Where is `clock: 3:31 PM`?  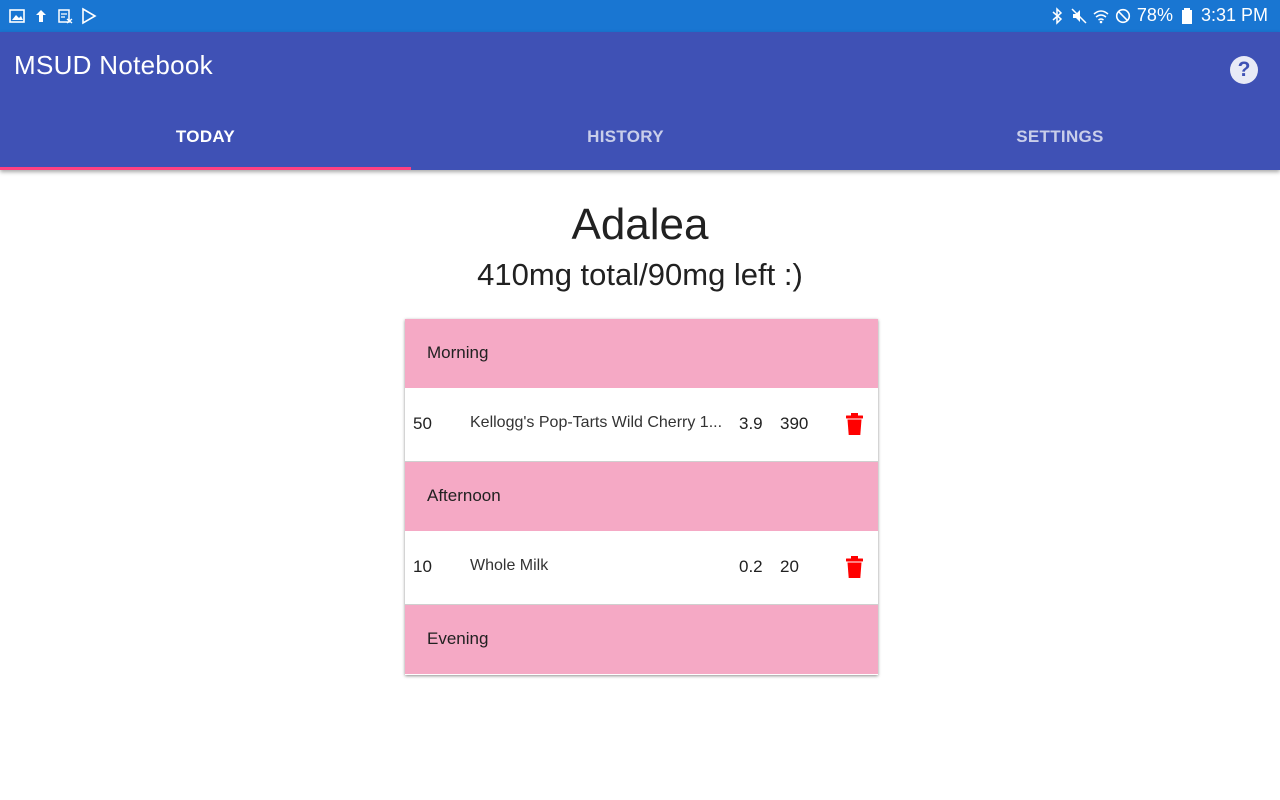
clock: 3:31 PM is located at coordinates (1234, 15).